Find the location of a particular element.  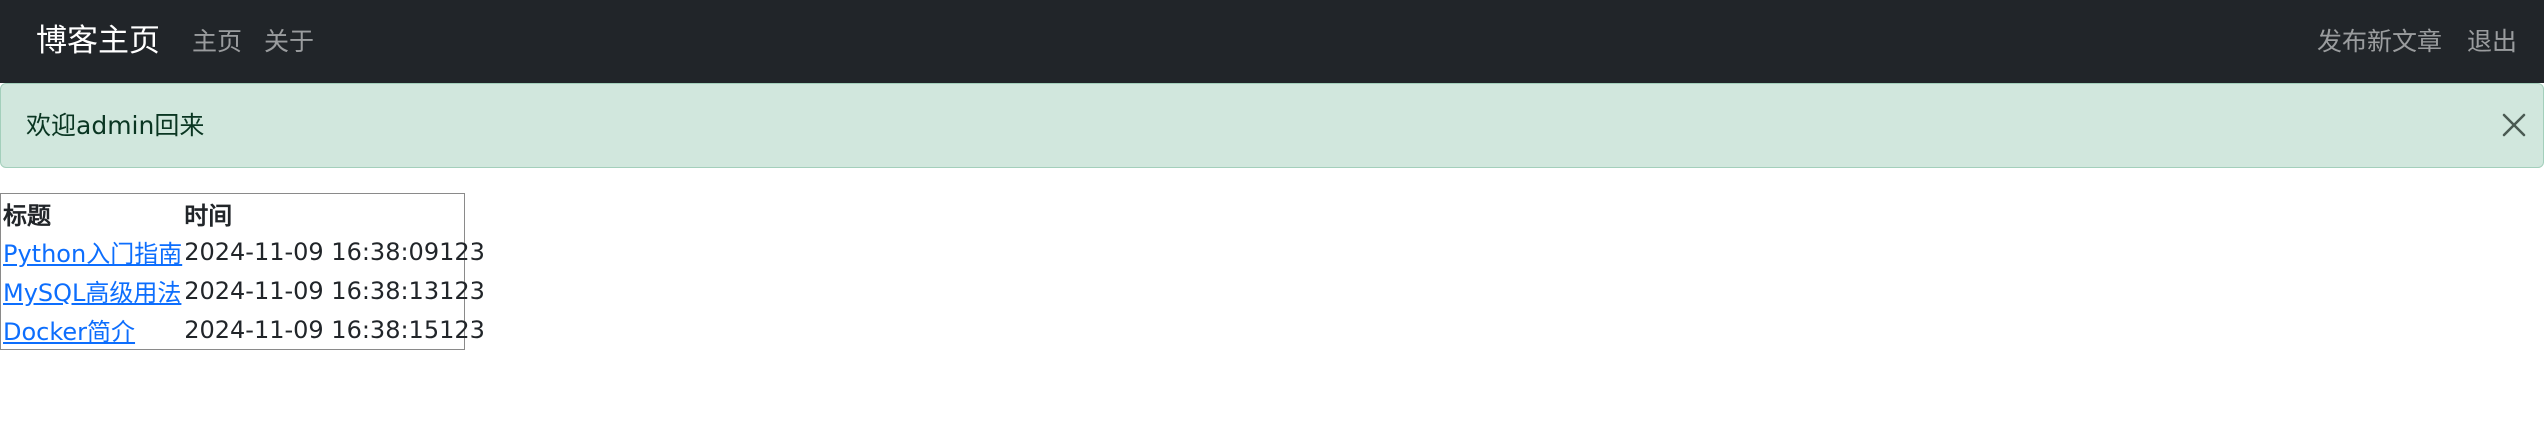

post-time: 2024-11-09 16:38:13123 is located at coordinates (334, 290).